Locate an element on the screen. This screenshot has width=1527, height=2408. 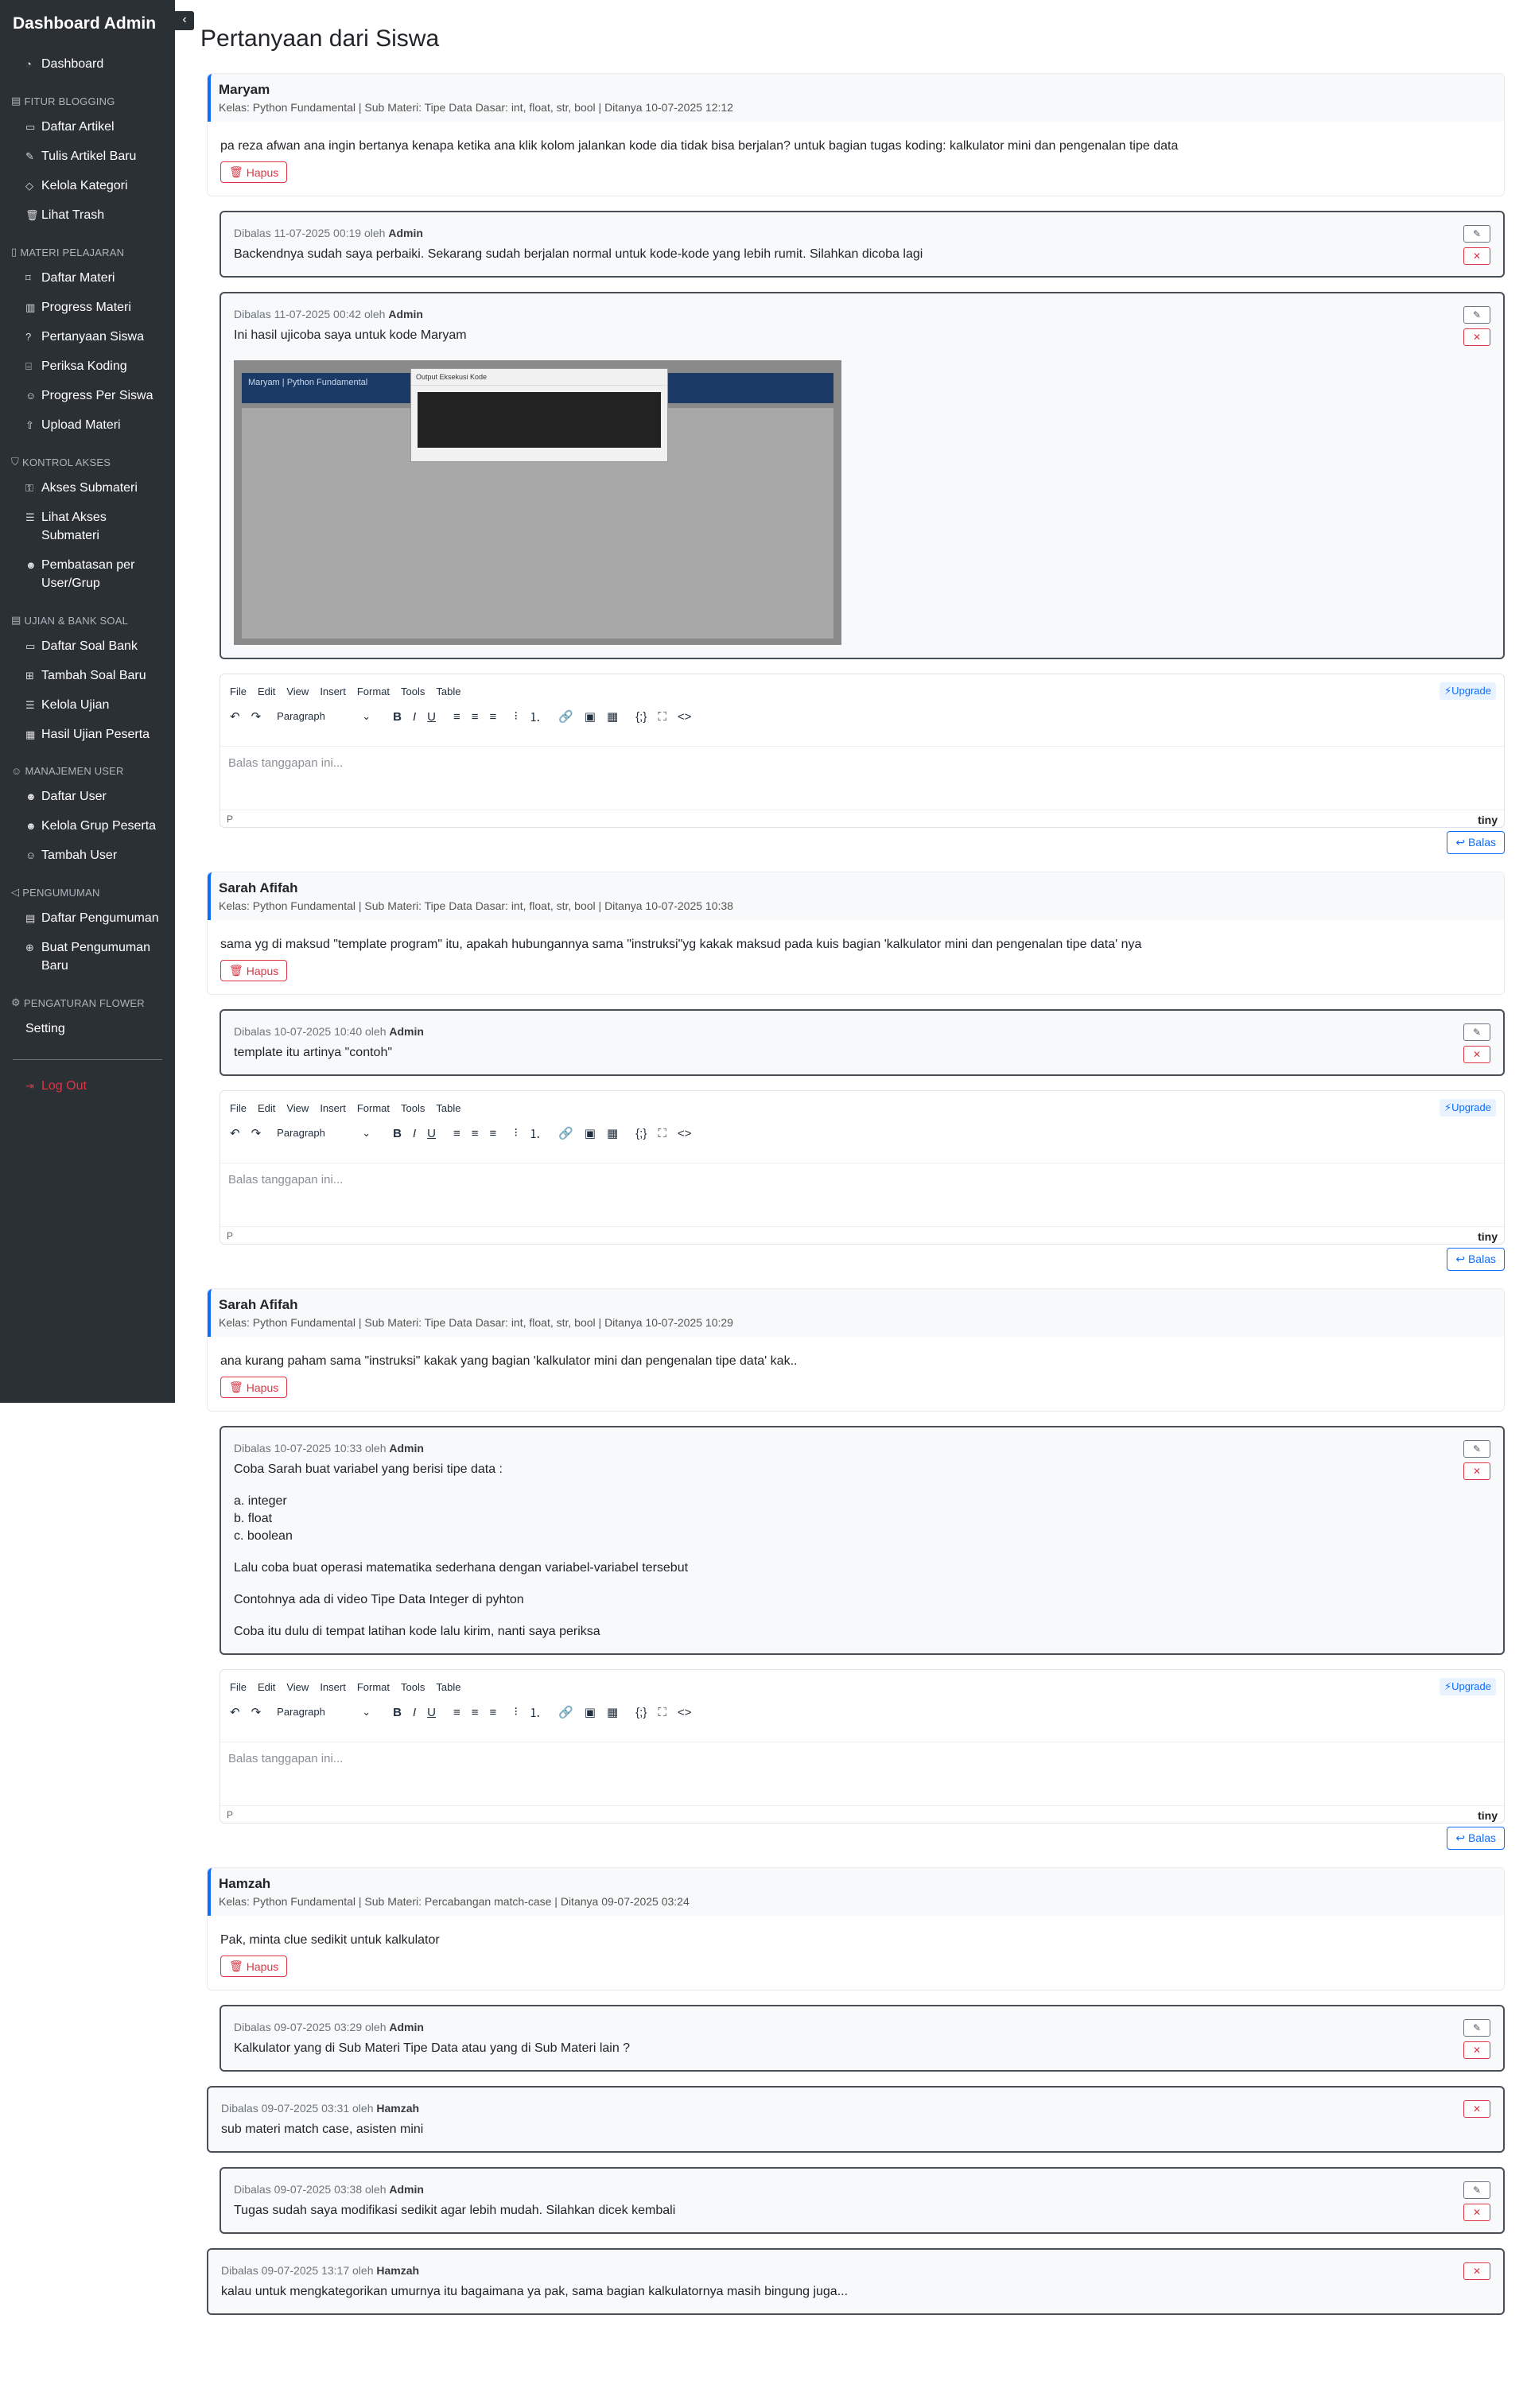
fullscreen-icon: ⛶ is located at coordinates (662, 1712).